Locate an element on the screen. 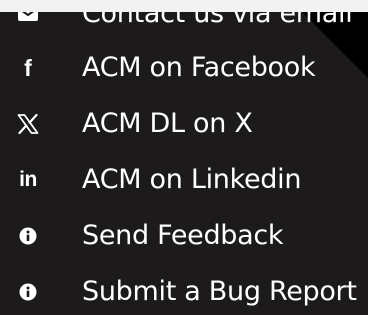  top-overlay-strip is located at coordinates (184, 6).